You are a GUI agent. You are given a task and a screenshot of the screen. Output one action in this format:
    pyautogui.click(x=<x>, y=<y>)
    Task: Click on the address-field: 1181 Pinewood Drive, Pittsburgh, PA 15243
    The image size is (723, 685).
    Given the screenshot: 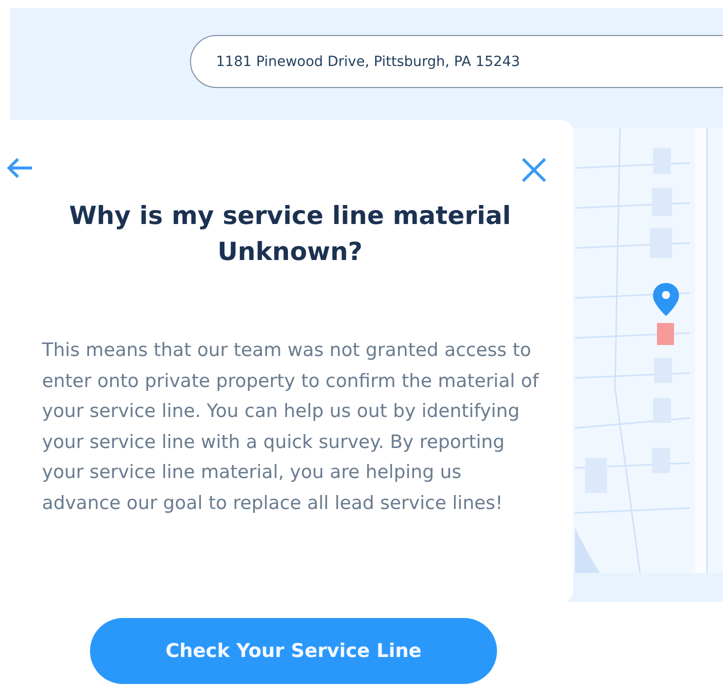 What is the action you would take?
    pyautogui.click(x=456, y=61)
    